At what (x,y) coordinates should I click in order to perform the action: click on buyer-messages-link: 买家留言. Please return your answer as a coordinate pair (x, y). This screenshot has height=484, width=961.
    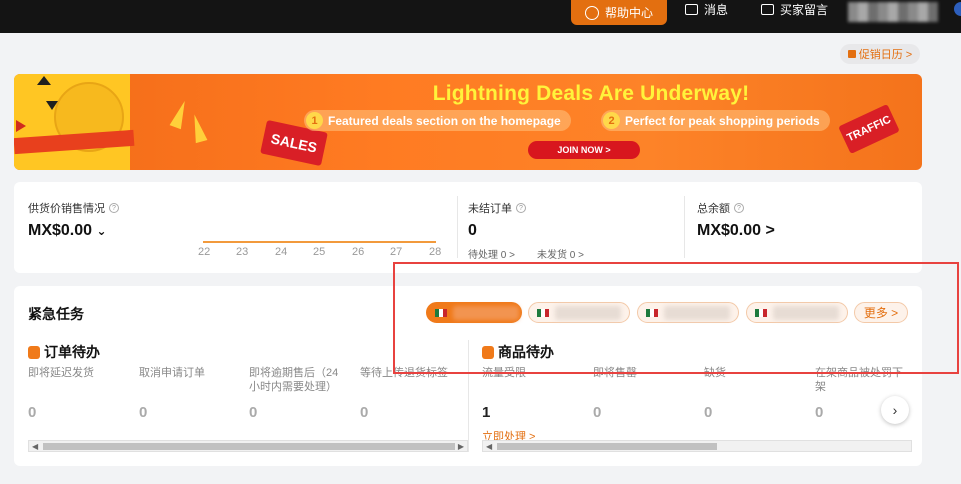
    Looking at the image, I should click on (794, 9).